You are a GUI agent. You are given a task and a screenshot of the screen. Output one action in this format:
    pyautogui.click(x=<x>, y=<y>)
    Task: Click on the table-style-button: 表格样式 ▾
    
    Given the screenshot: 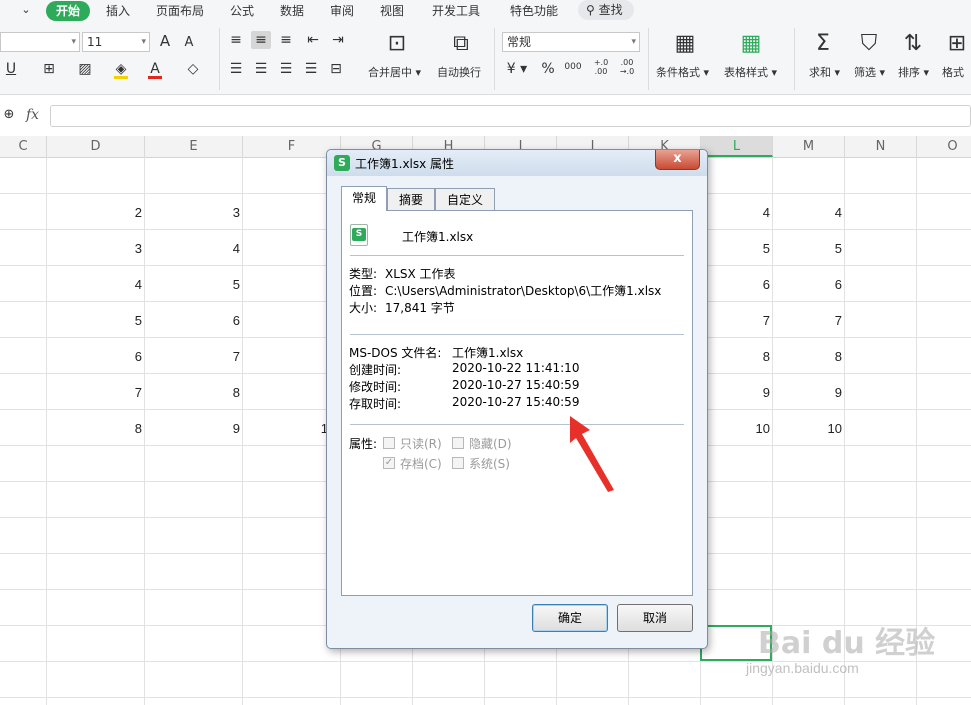 What is the action you would take?
    pyautogui.click(x=750, y=72)
    